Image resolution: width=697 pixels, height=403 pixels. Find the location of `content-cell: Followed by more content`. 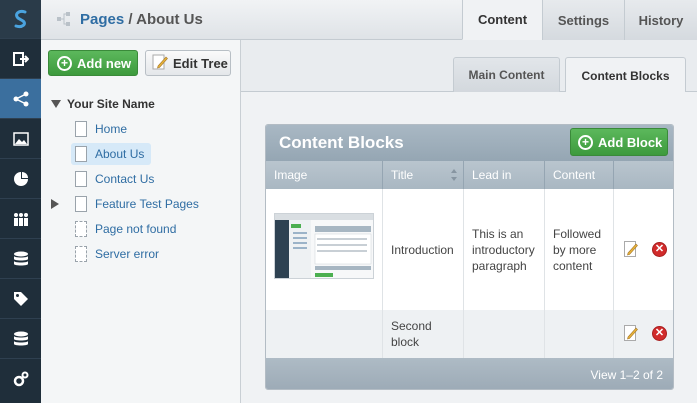

content-cell: Followed by more content is located at coordinates (579, 249).